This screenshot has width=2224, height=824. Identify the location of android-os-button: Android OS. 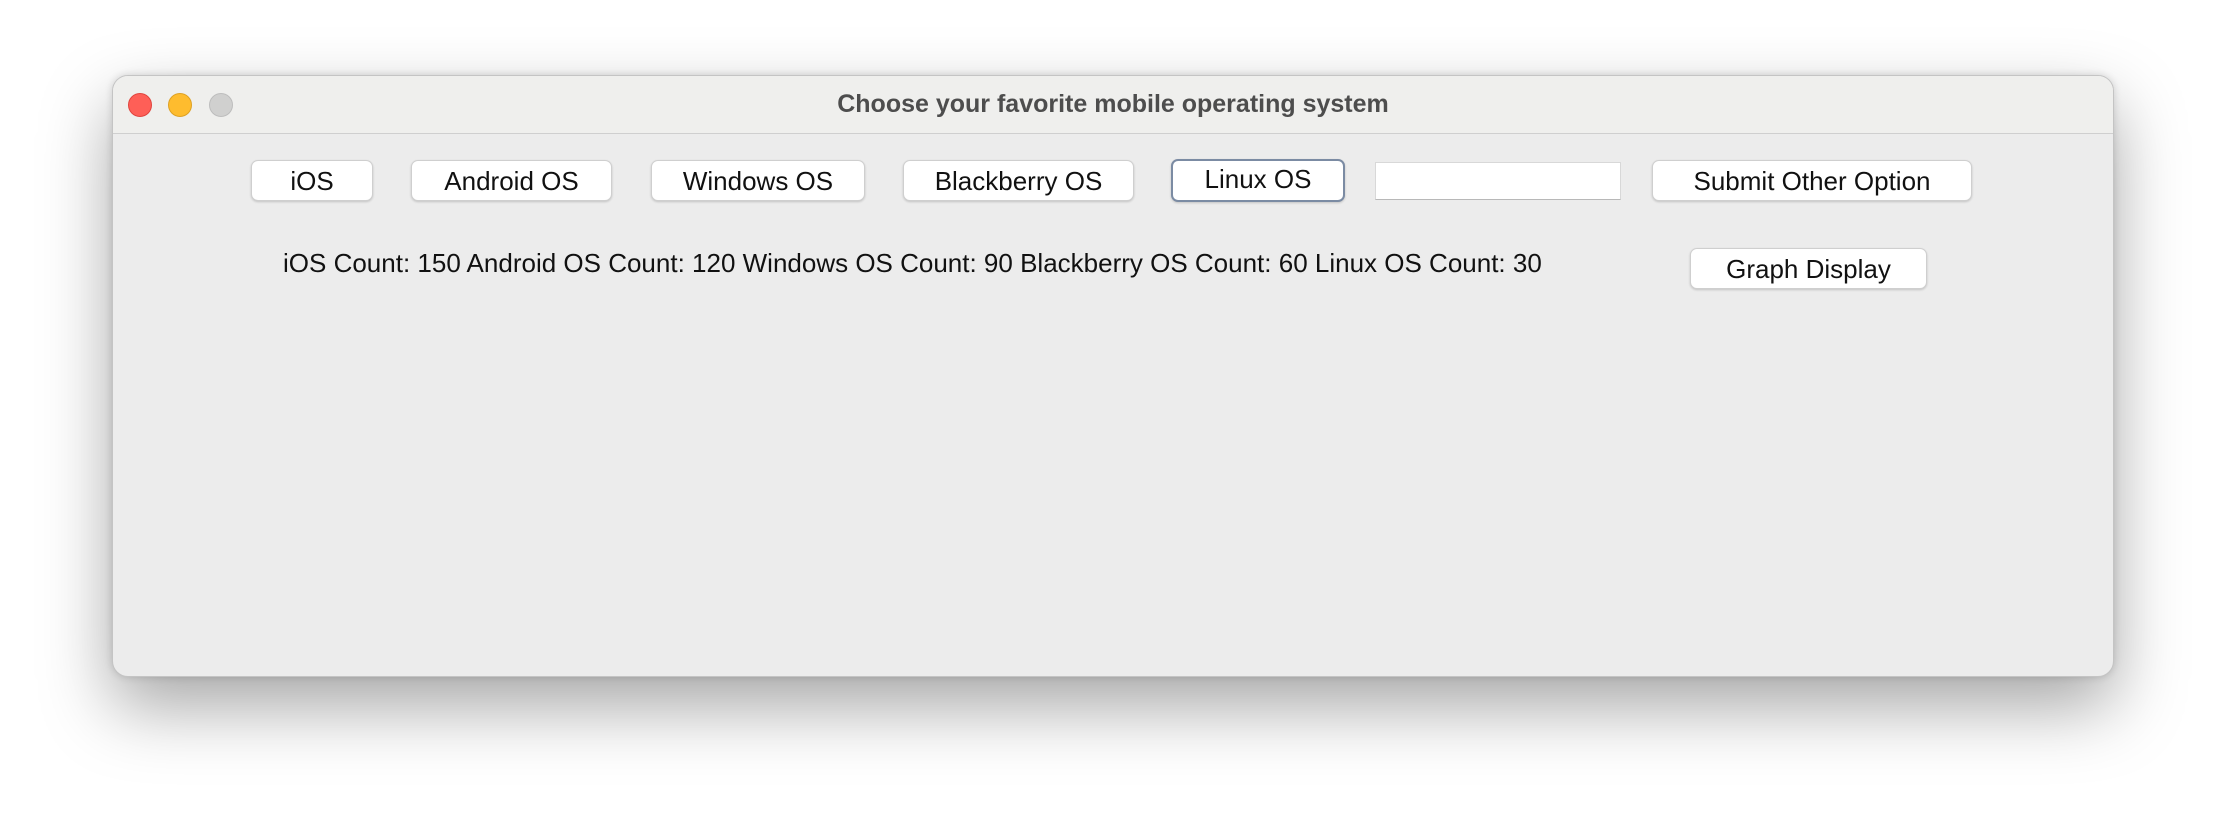
(511, 180).